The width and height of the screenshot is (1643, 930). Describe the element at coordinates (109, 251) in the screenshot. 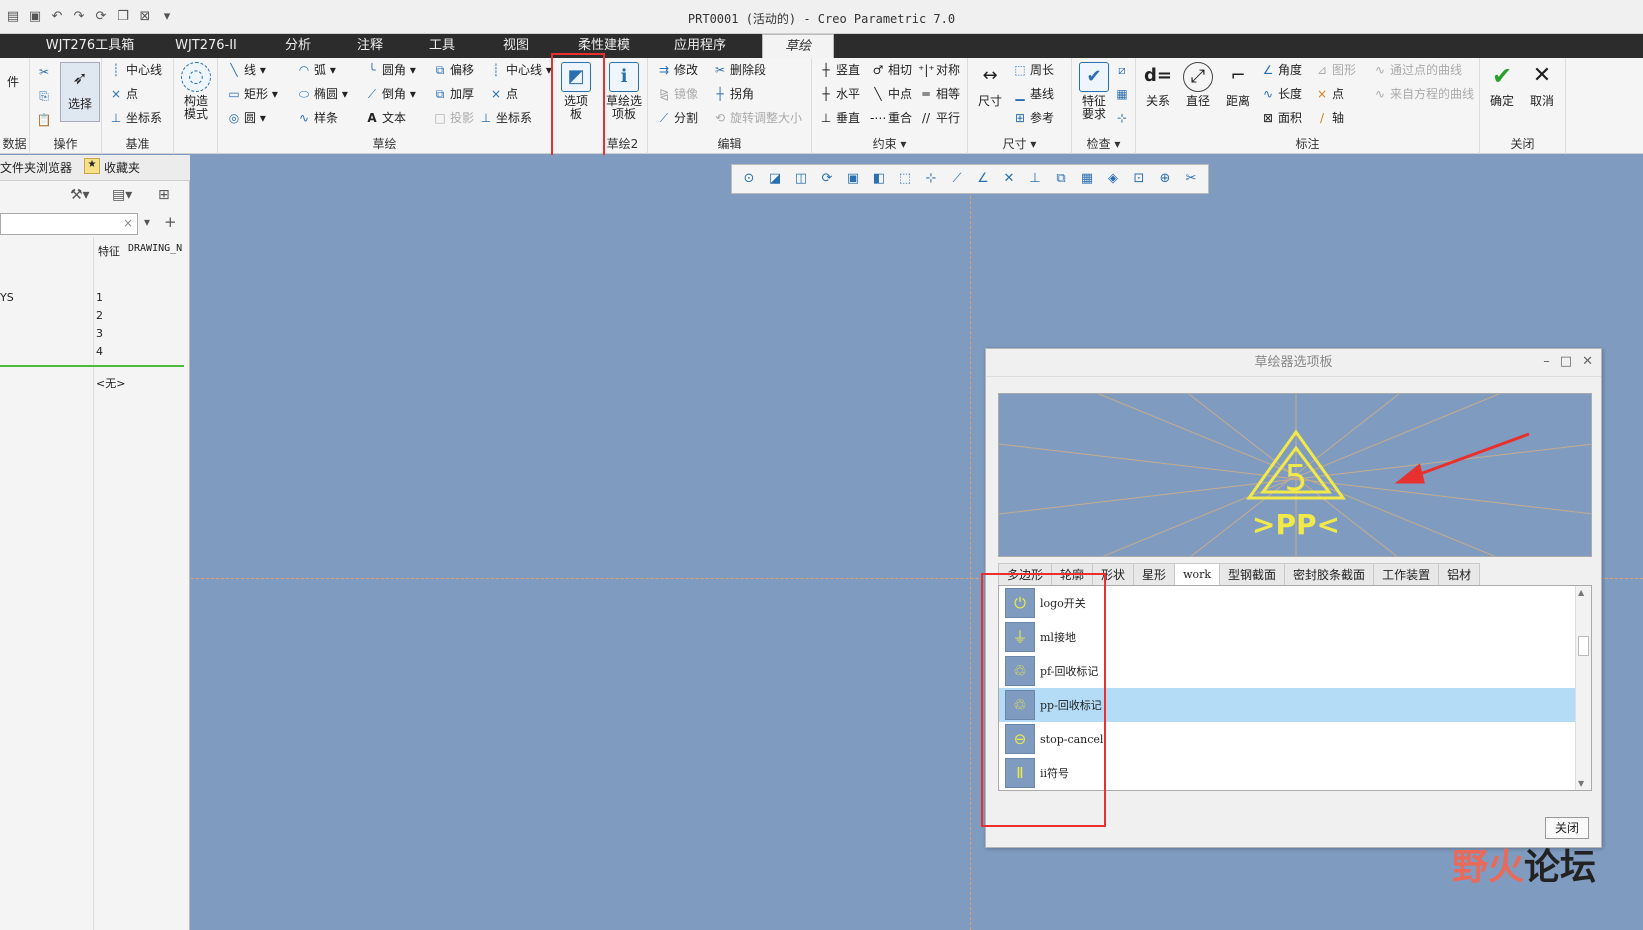

I see `col-header-feature: 特征` at that location.